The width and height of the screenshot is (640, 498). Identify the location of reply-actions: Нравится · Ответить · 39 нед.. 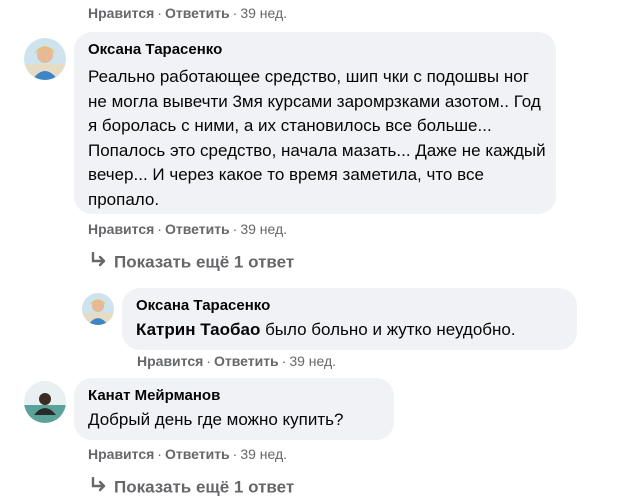
(237, 361).